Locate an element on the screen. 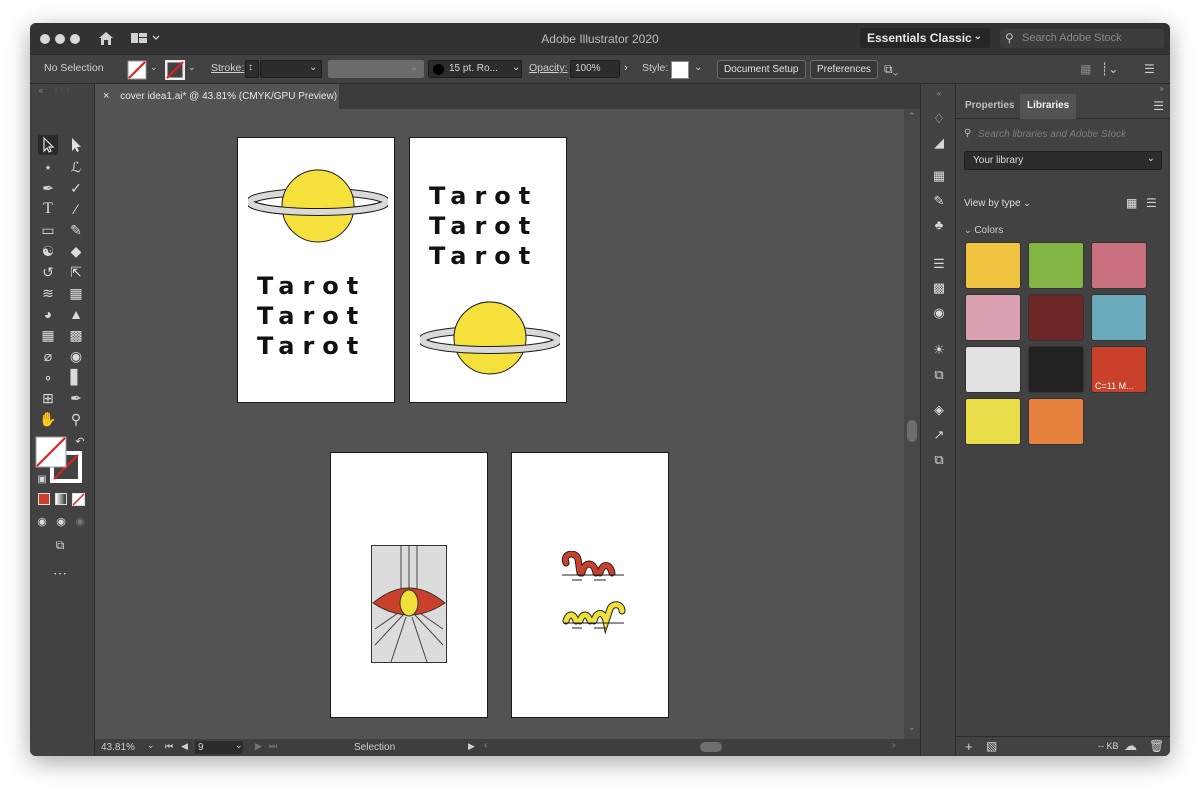 The width and height of the screenshot is (1200, 793). next-artboard-icon: ▶ is located at coordinates (258, 746).